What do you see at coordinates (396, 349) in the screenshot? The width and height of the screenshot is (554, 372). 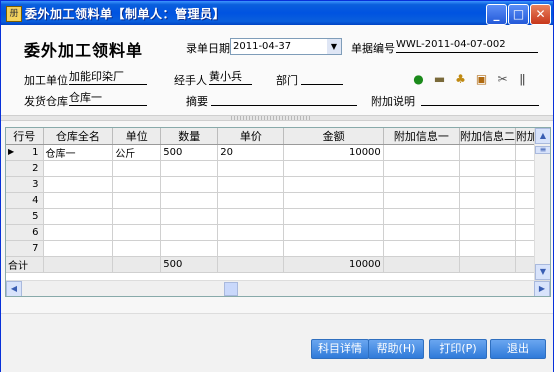 I see `help-button: 帮助(H)` at bounding box center [396, 349].